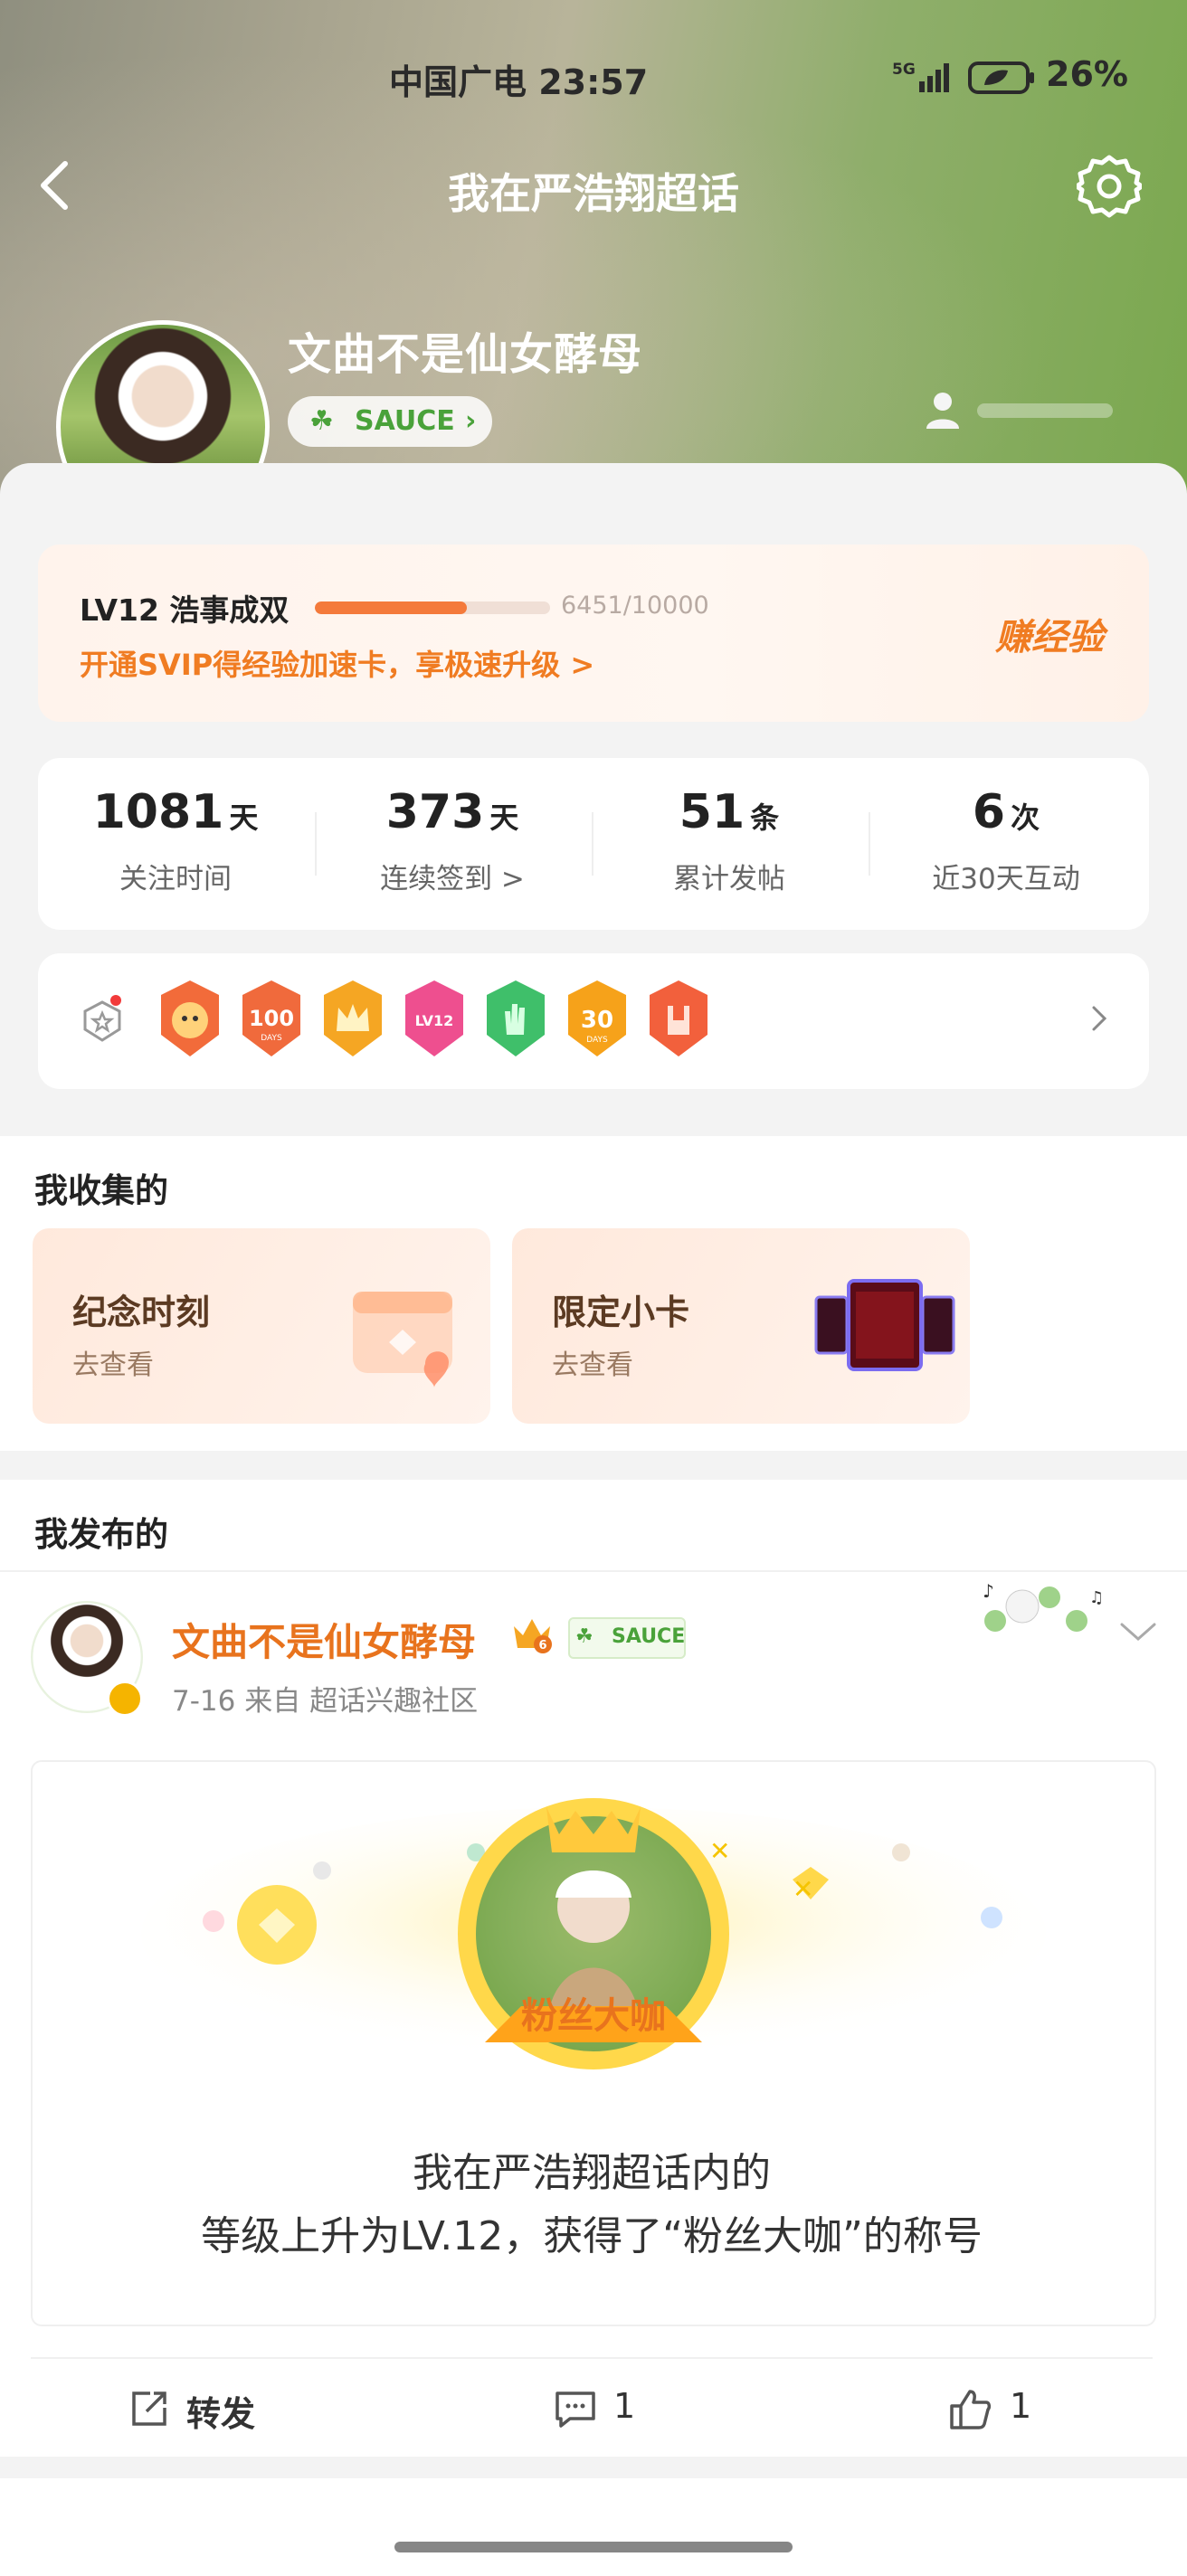  I want to click on limited-card-card: 限定小卡 去查看, so click(741, 1326).